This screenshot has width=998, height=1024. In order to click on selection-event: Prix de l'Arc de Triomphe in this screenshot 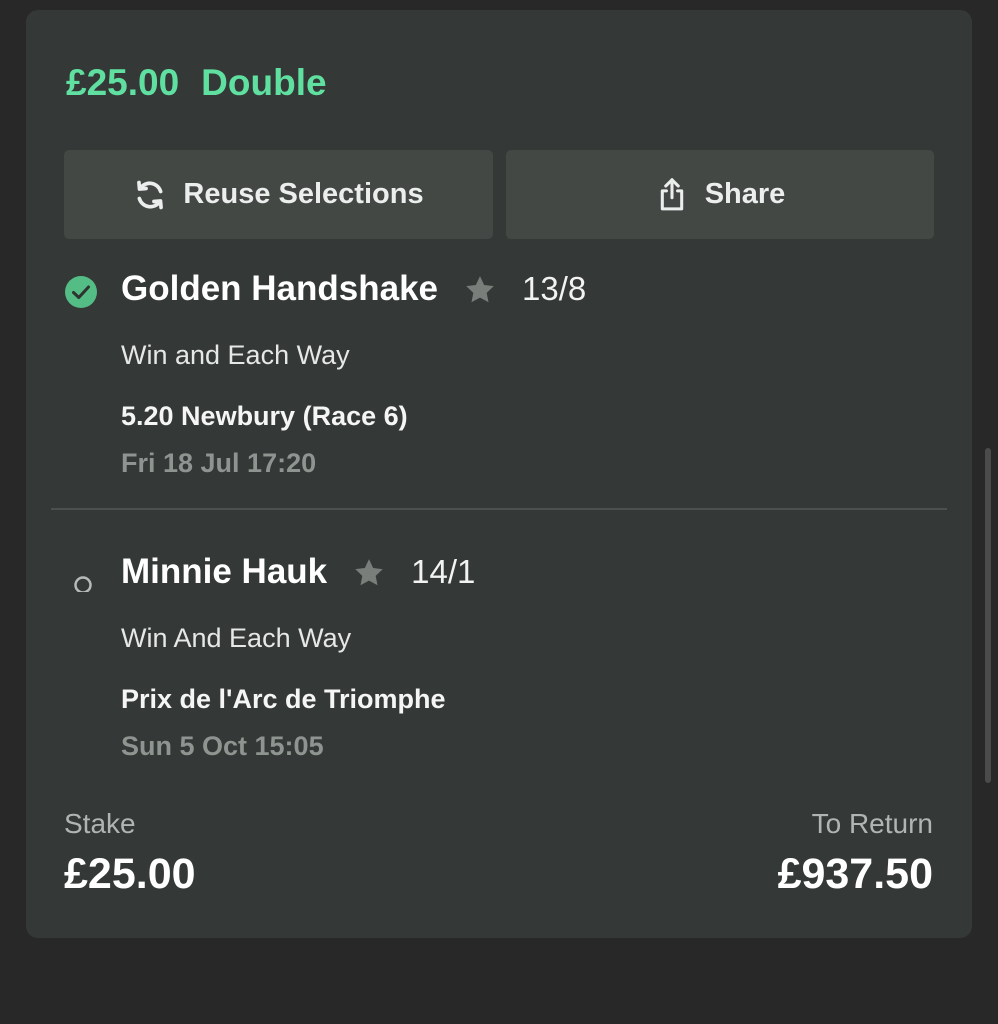, I will do `click(283, 699)`.